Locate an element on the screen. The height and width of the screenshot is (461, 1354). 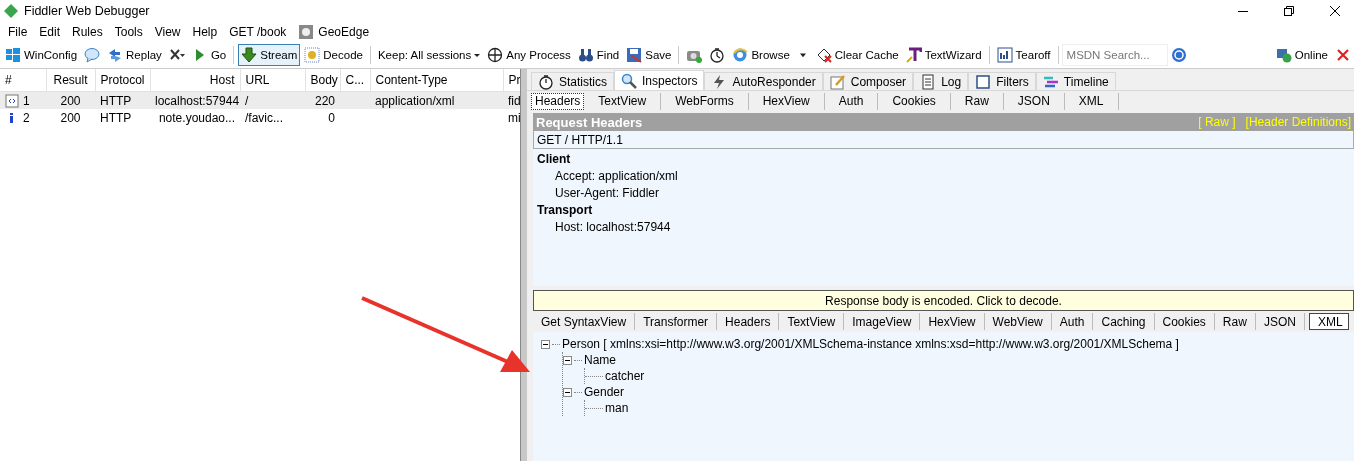
menu-item: View is located at coordinates (167, 32).